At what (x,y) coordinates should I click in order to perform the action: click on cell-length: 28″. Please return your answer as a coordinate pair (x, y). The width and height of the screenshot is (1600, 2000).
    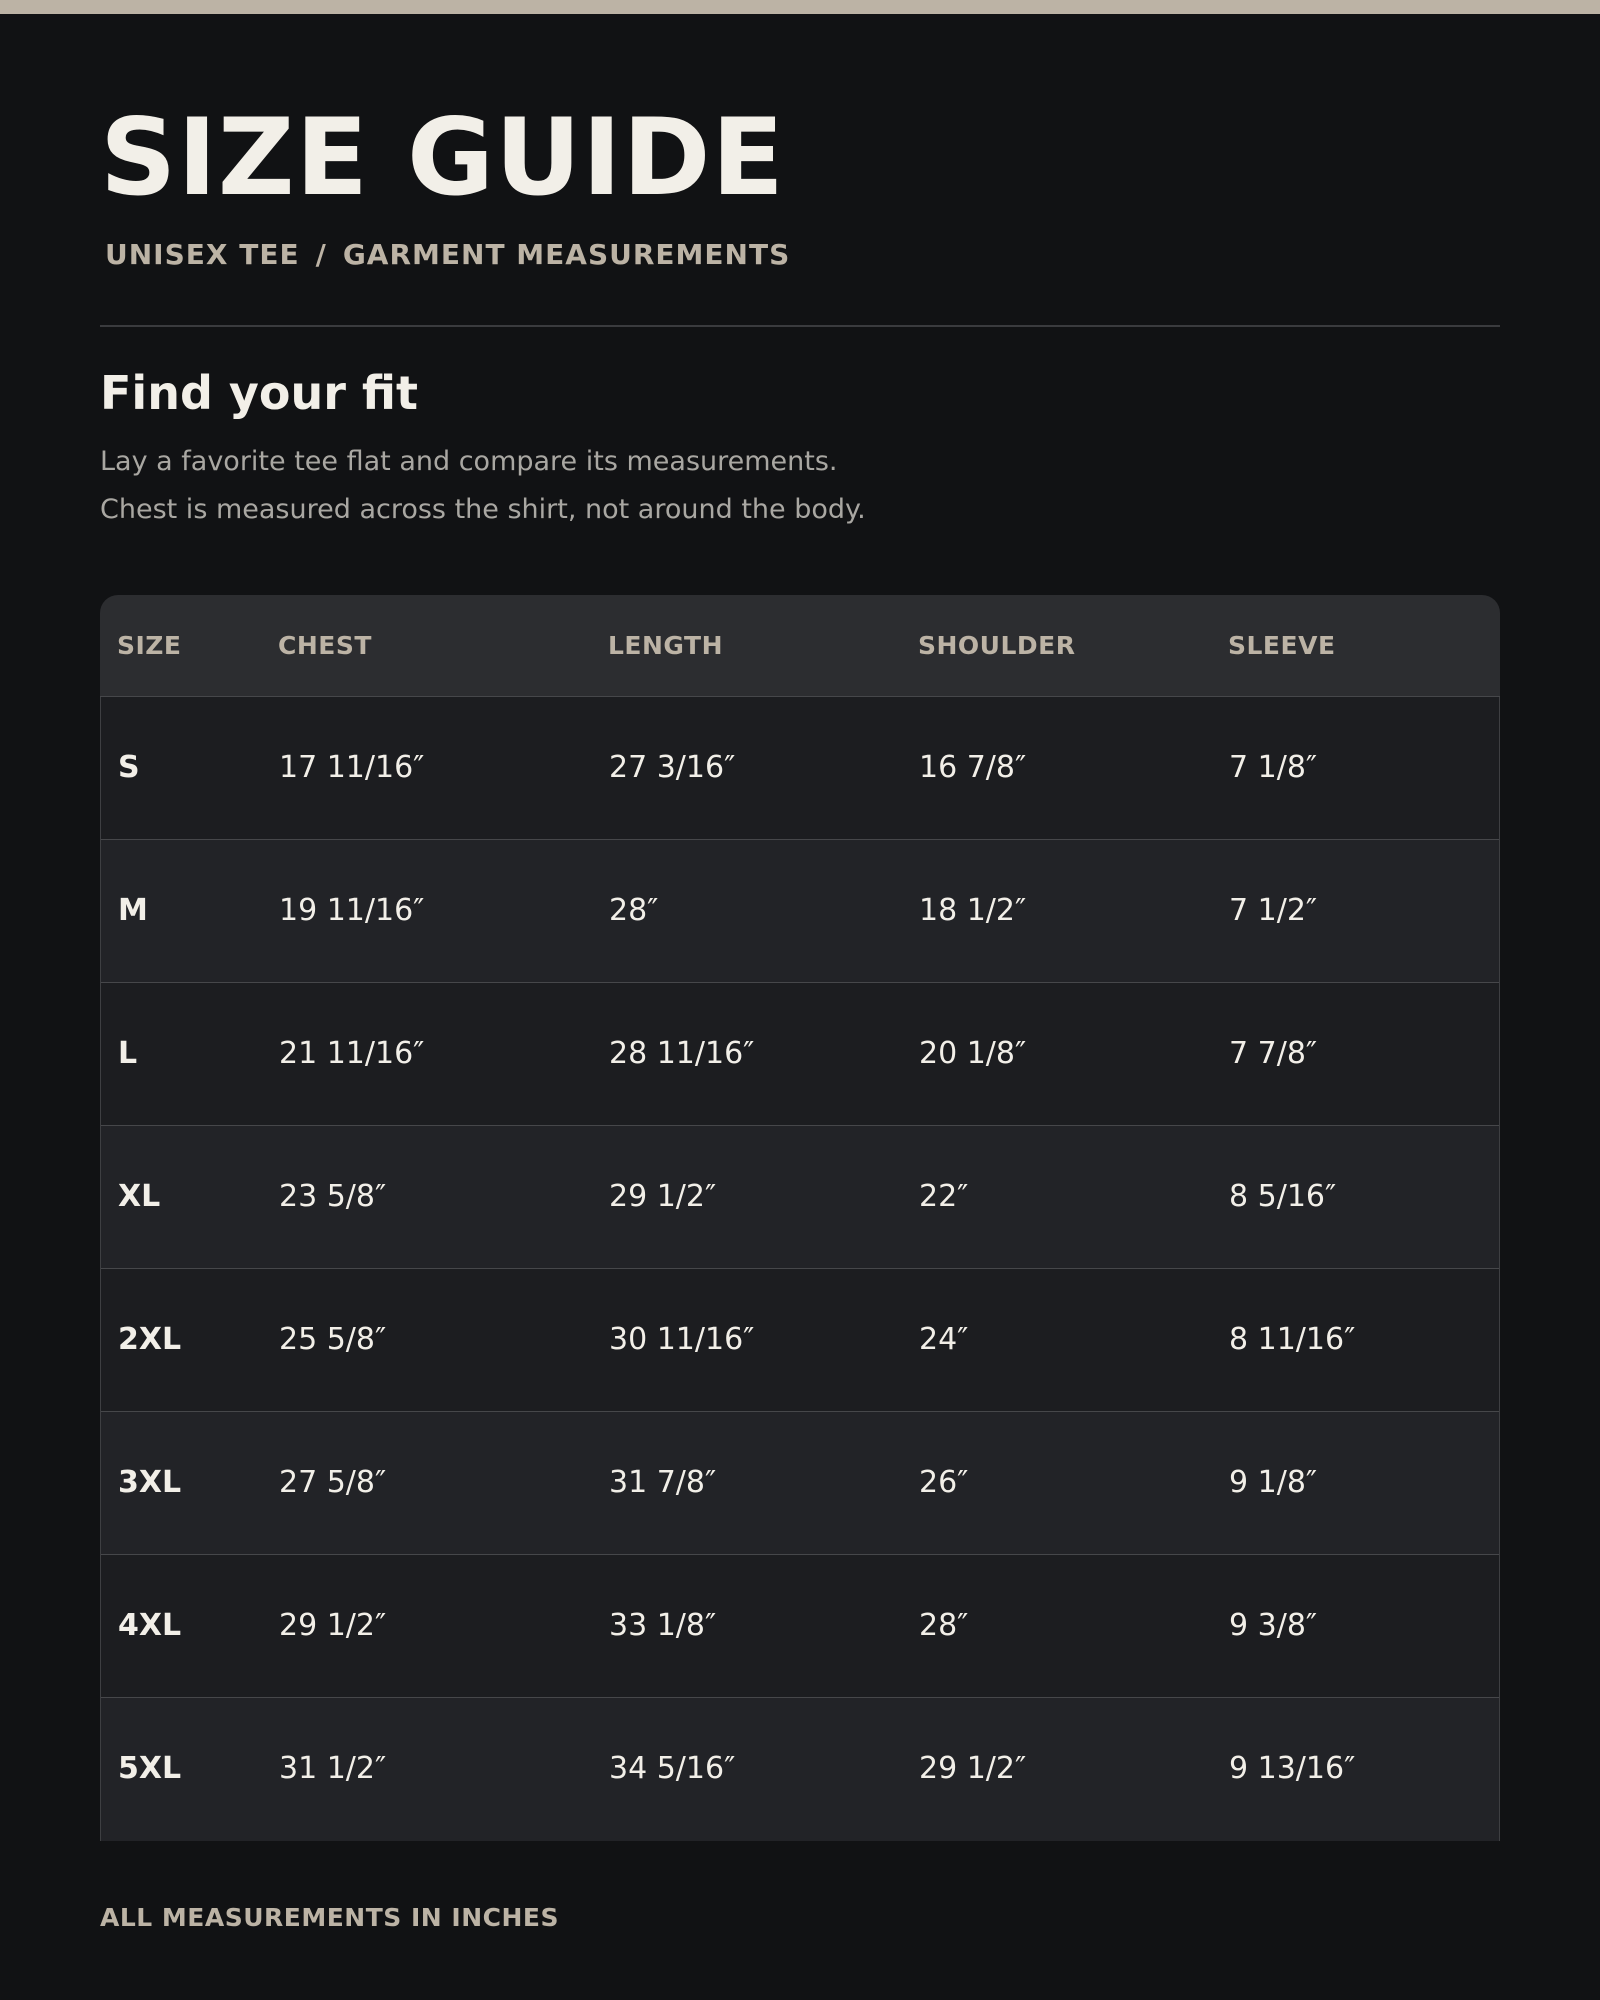
    Looking at the image, I should click on (634, 910).